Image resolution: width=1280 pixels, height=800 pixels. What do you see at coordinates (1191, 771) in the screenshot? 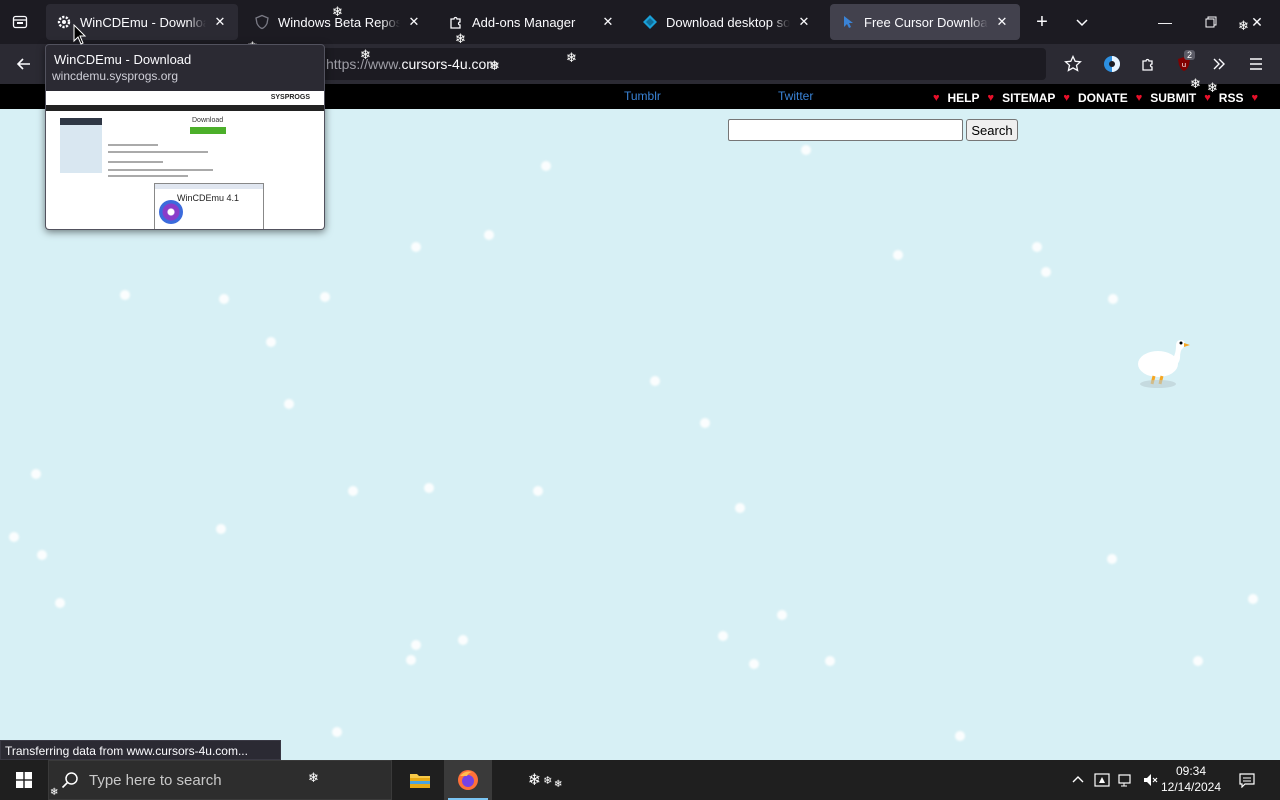
I see `clock-time: 09:34` at bounding box center [1191, 771].